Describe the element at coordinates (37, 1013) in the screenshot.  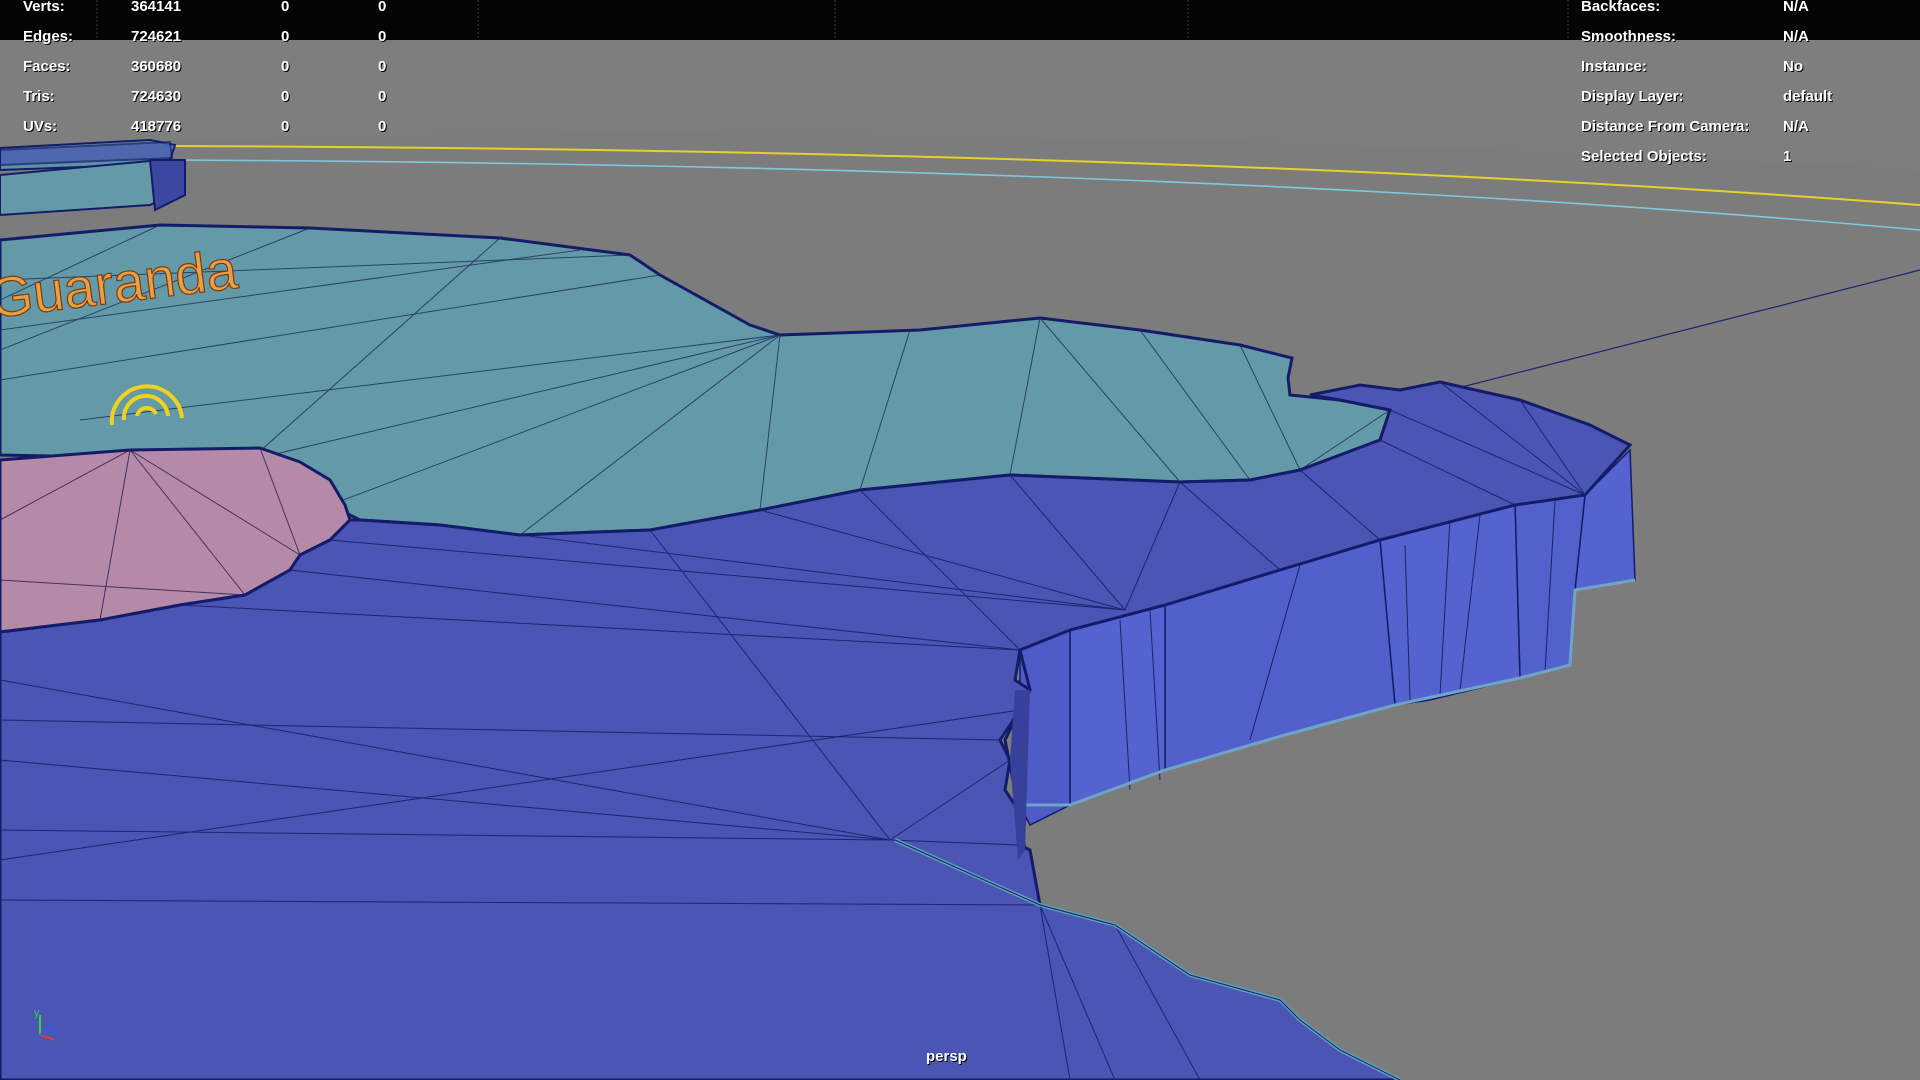
I see `axis-y-label: y` at that location.